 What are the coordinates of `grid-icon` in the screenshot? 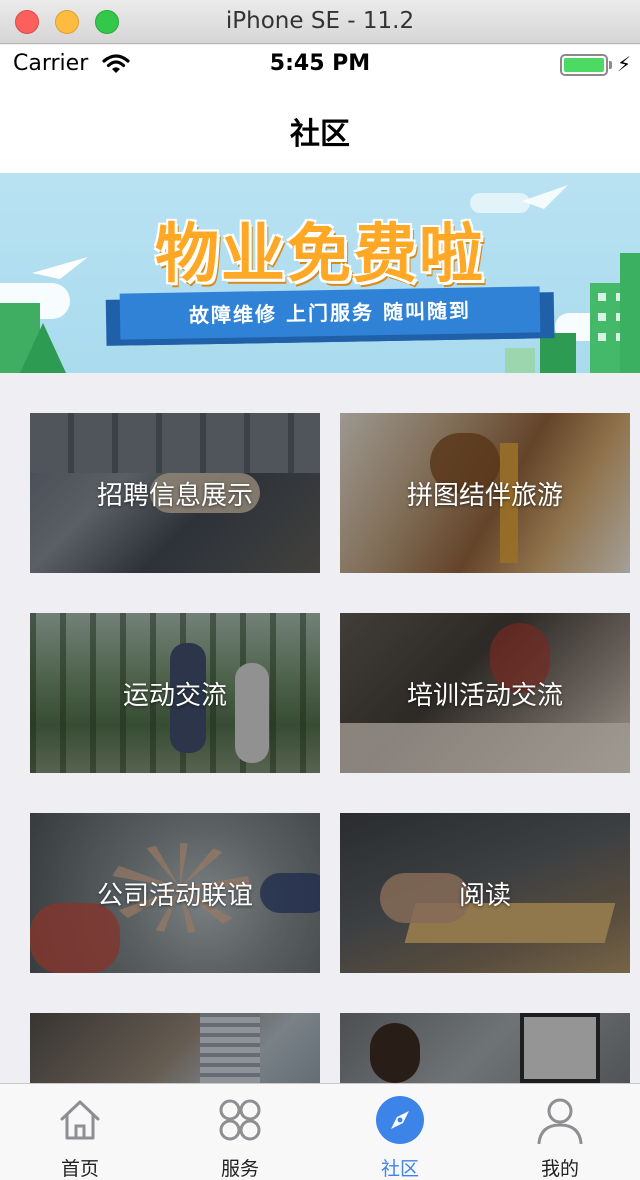 It's located at (240, 1120).